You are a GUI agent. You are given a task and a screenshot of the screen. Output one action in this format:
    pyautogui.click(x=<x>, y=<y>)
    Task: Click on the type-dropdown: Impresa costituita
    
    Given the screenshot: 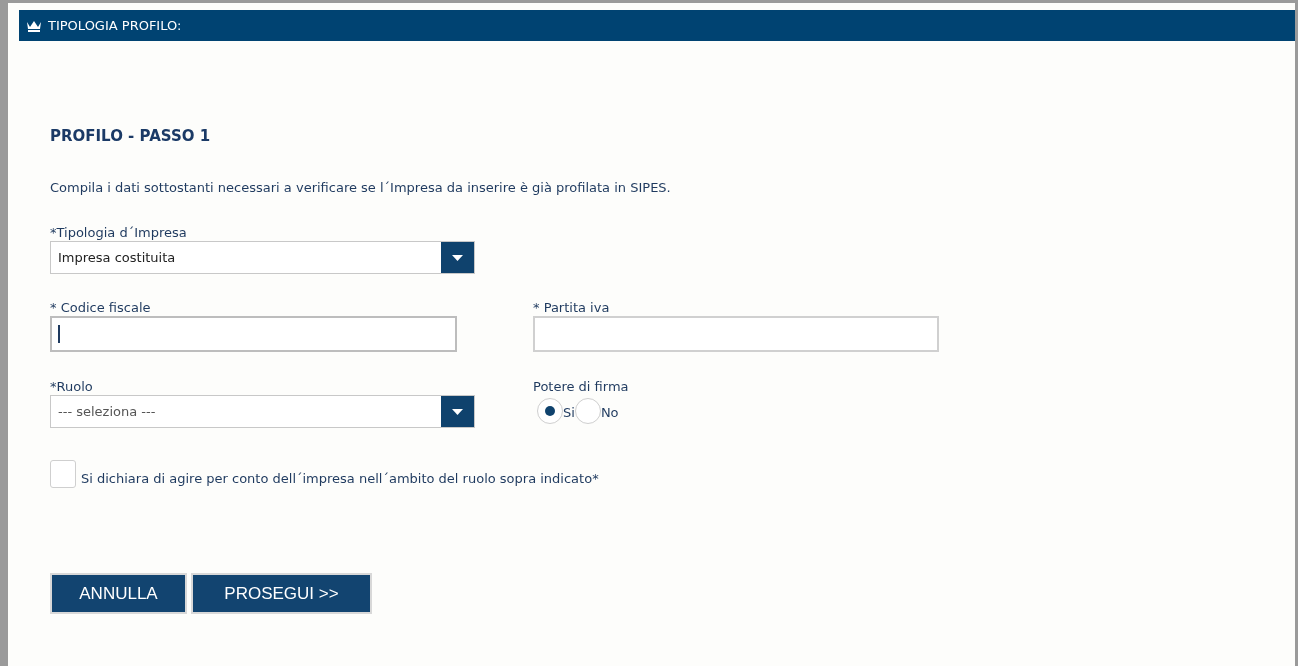 What is the action you would take?
    pyautogui.click(x=262, y=257)
    